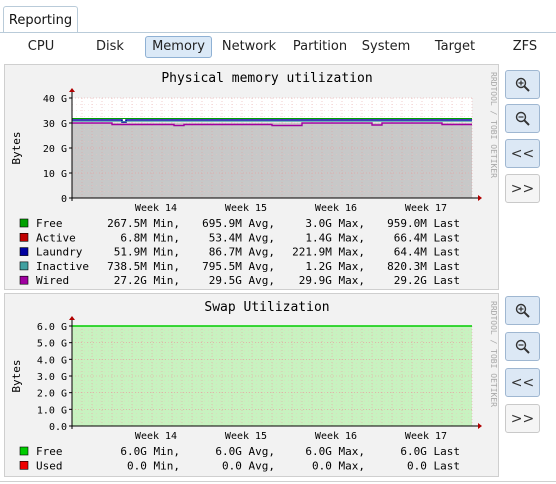 The width and height of the screenshot is (556, 484). Describe the element at coordinates (455, 47) in the screenshot. I see `tab-target: Target` at that location.